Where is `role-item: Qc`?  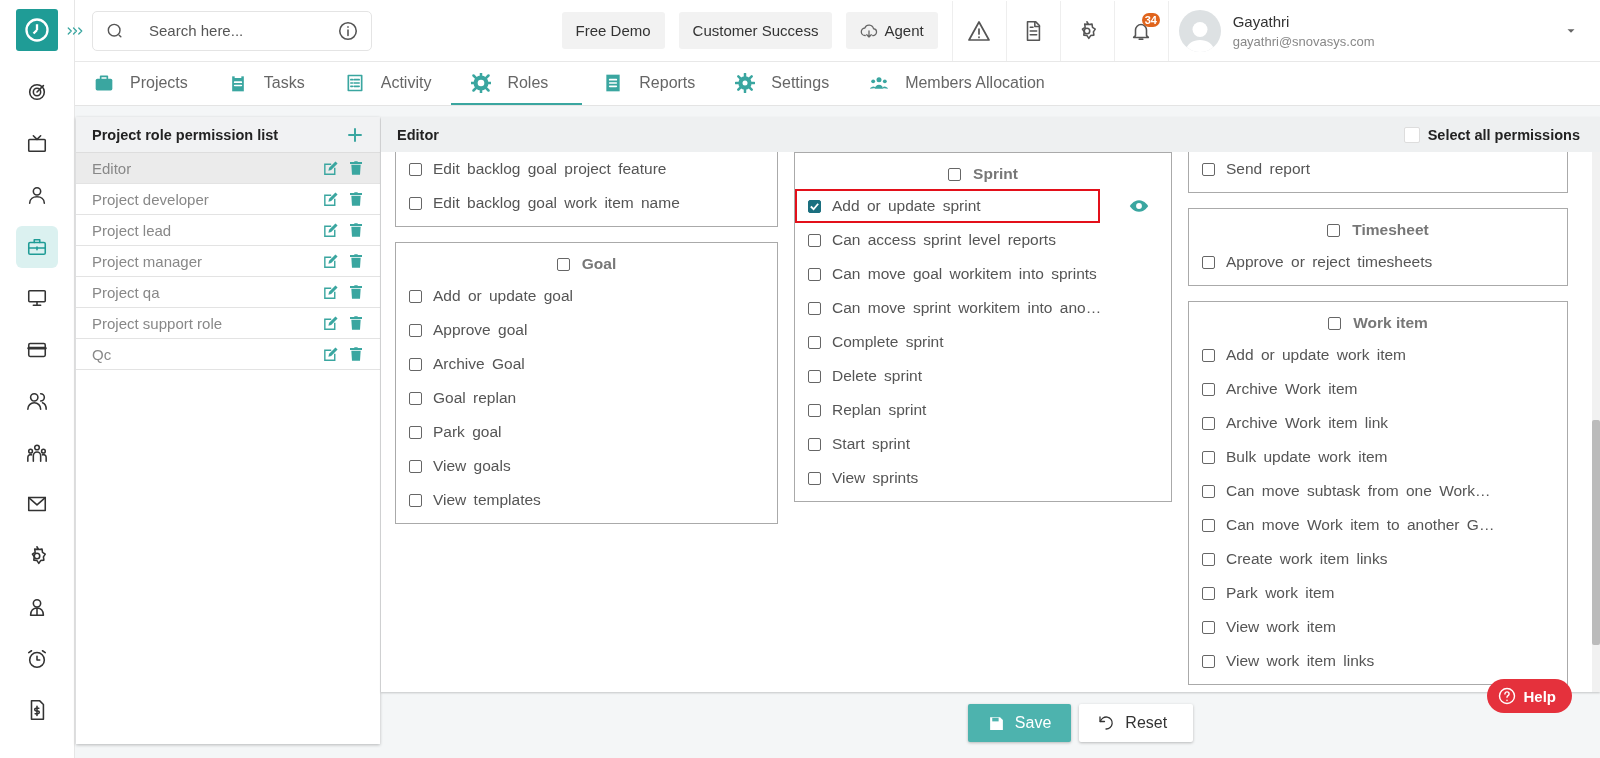 role-item: Qc is located at coordinates (228, 354).